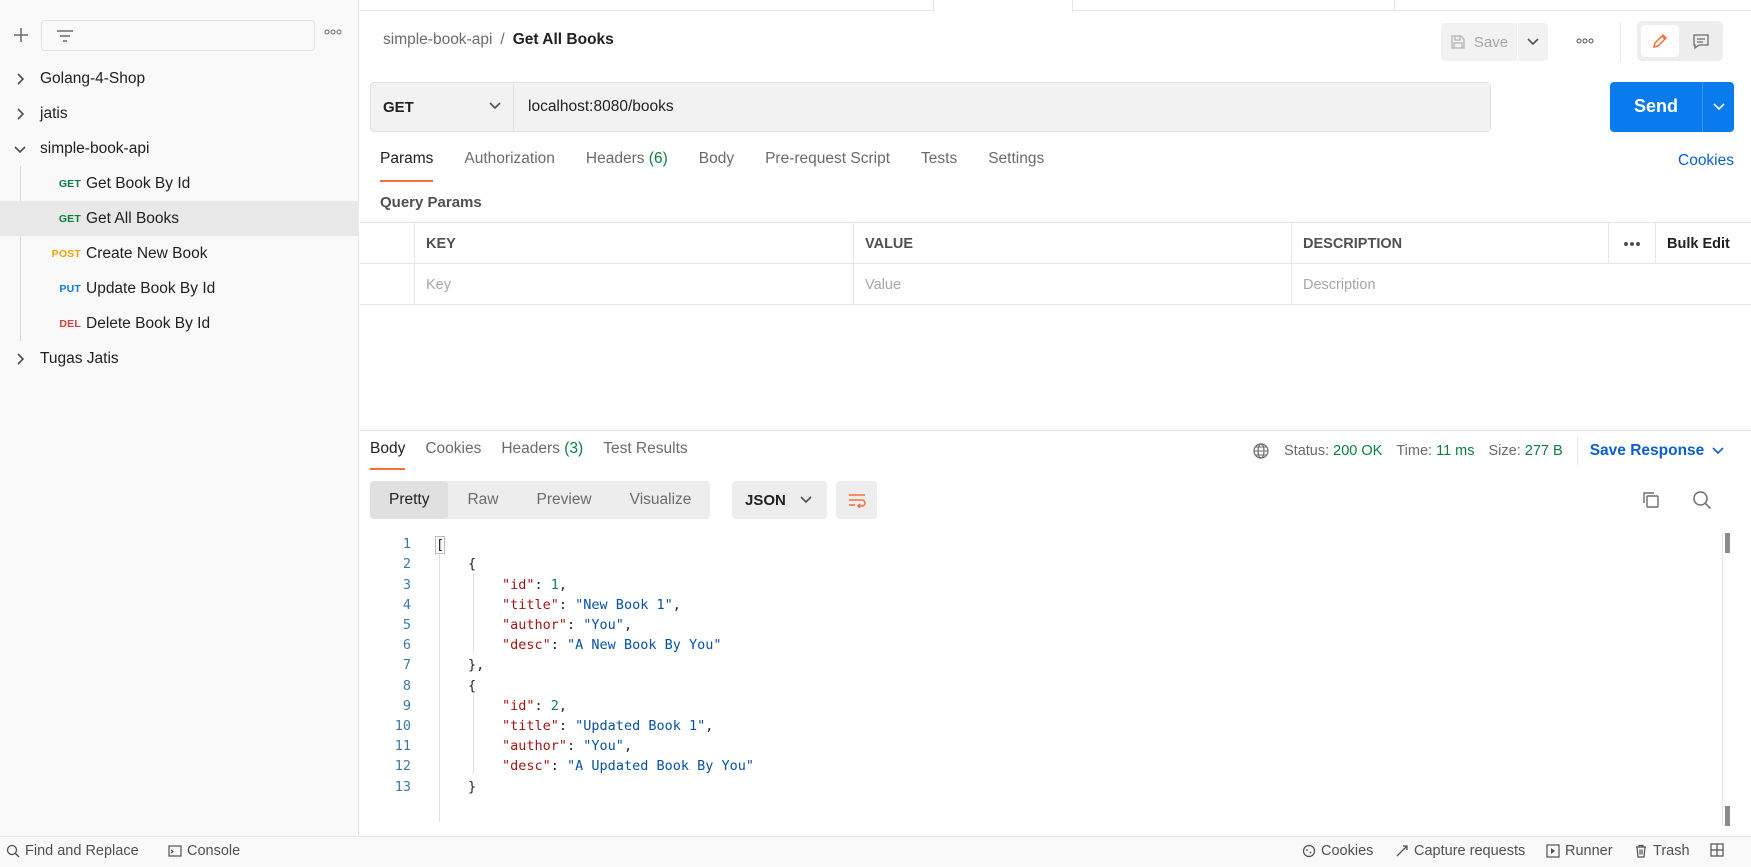  What do you see at coordinates (453, 455) in the screenshot?
I see `response-tab-cookies: Cookies` at bounding box center [453, 455].